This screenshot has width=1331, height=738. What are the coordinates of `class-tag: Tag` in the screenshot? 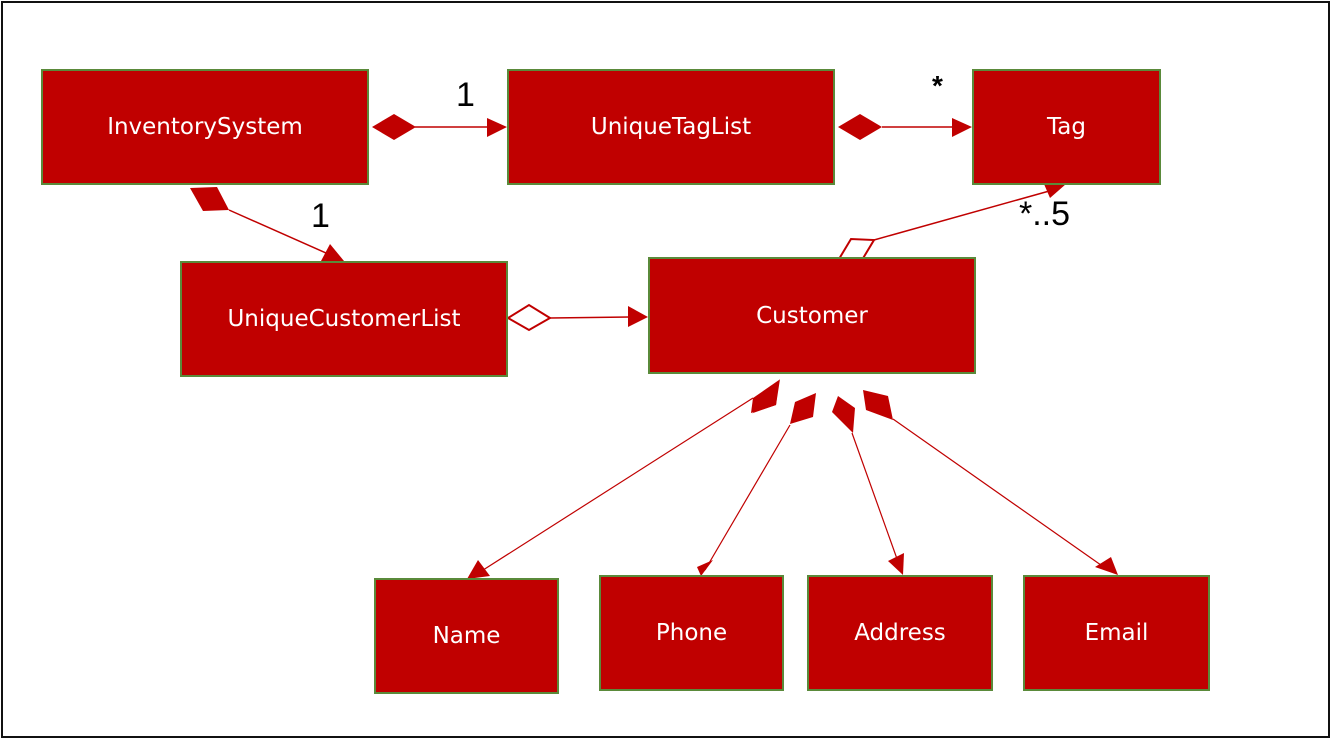 It's located at (1066, 127).